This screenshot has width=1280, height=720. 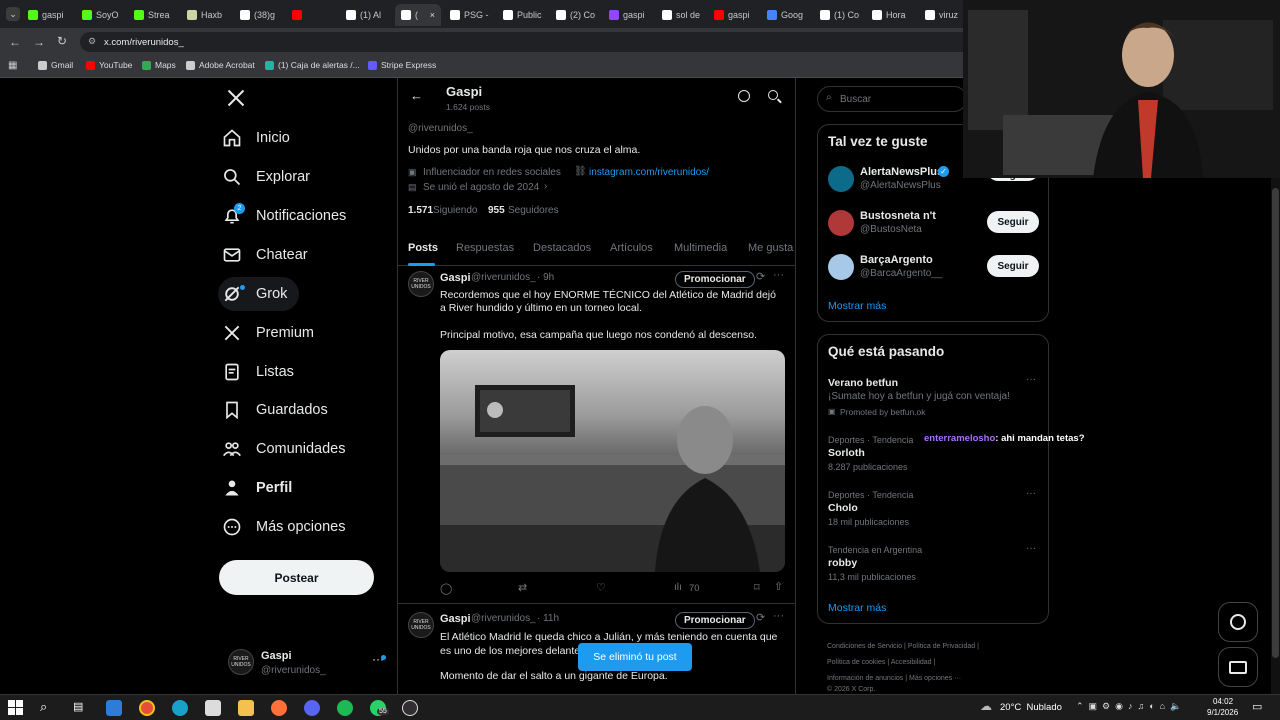 What do you see at coordinates (1275, 423) in the screenshot?
I see `scrollbar-thumb` at bounding box center [1275, 423].